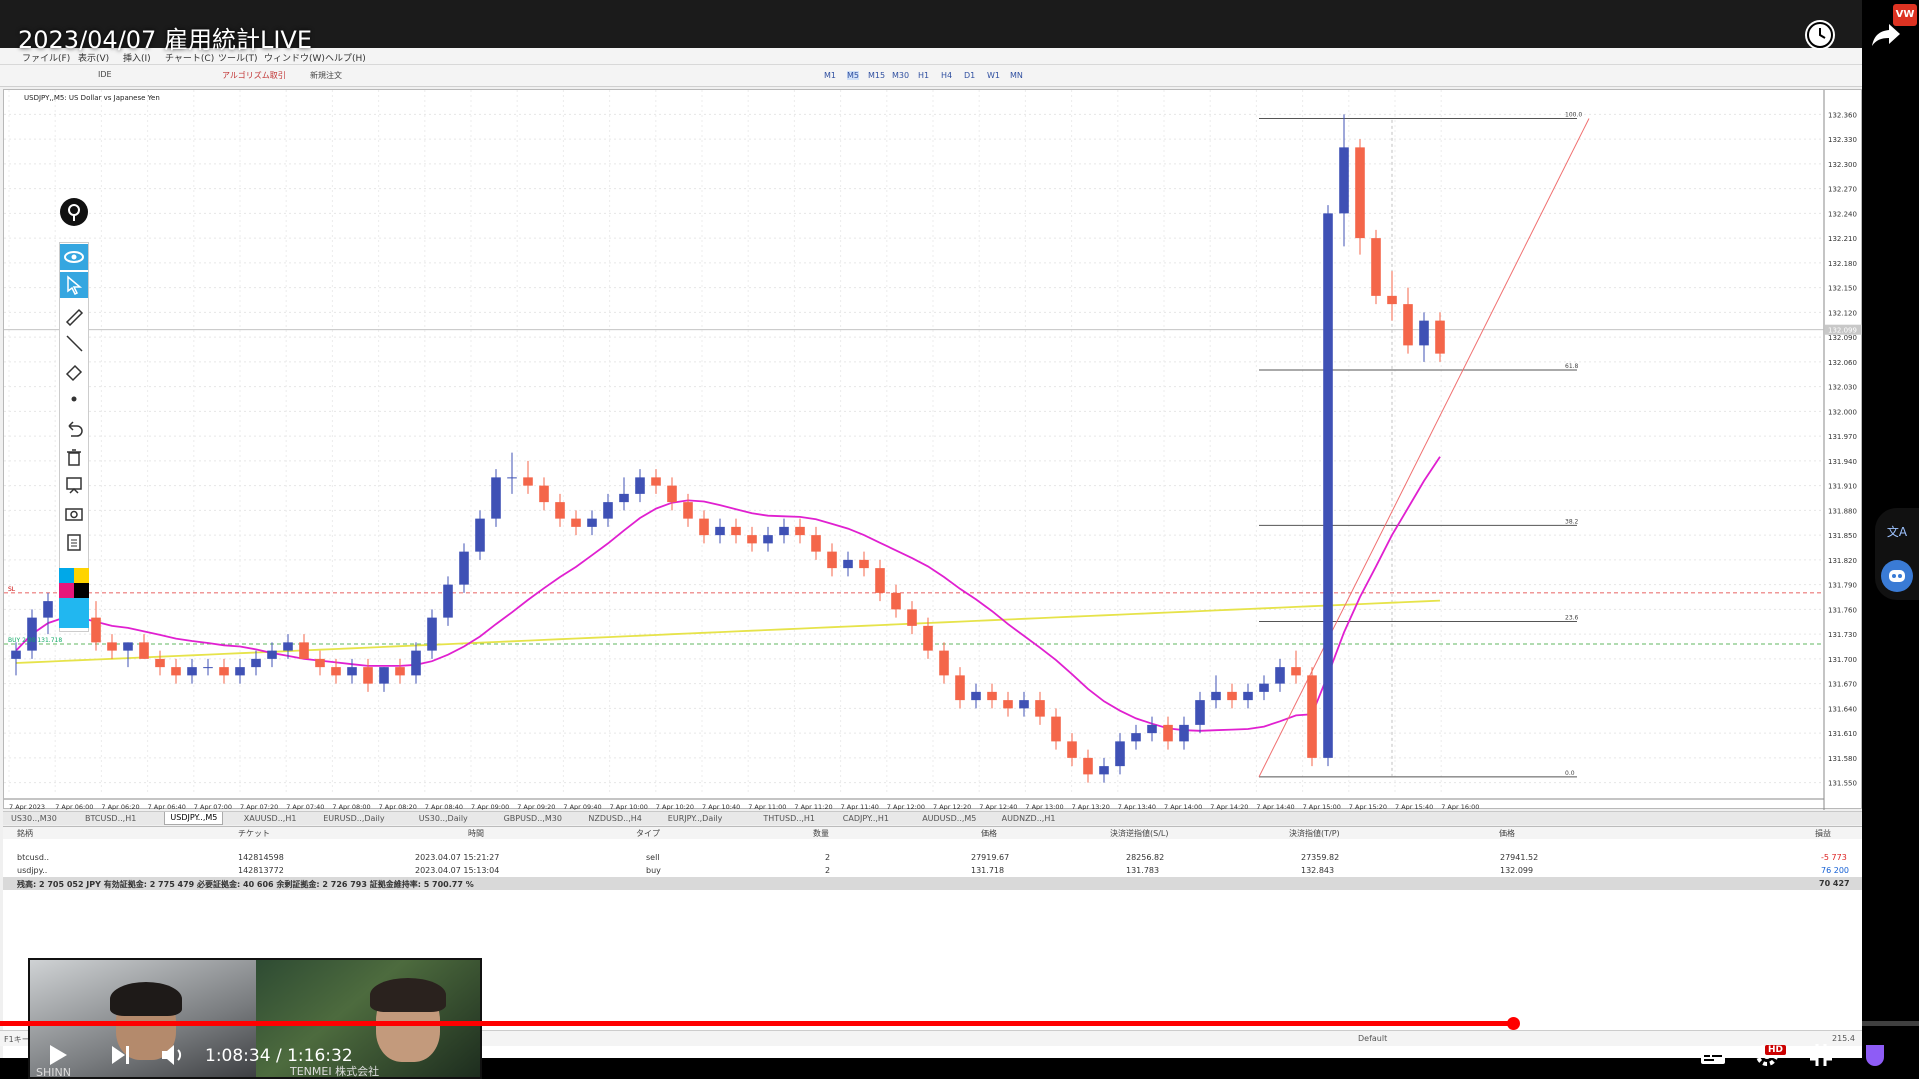  Describe the element at coordinates (866, 818) in the screenshot. I see `chart-tab: CADJPY..,H1` at that location.